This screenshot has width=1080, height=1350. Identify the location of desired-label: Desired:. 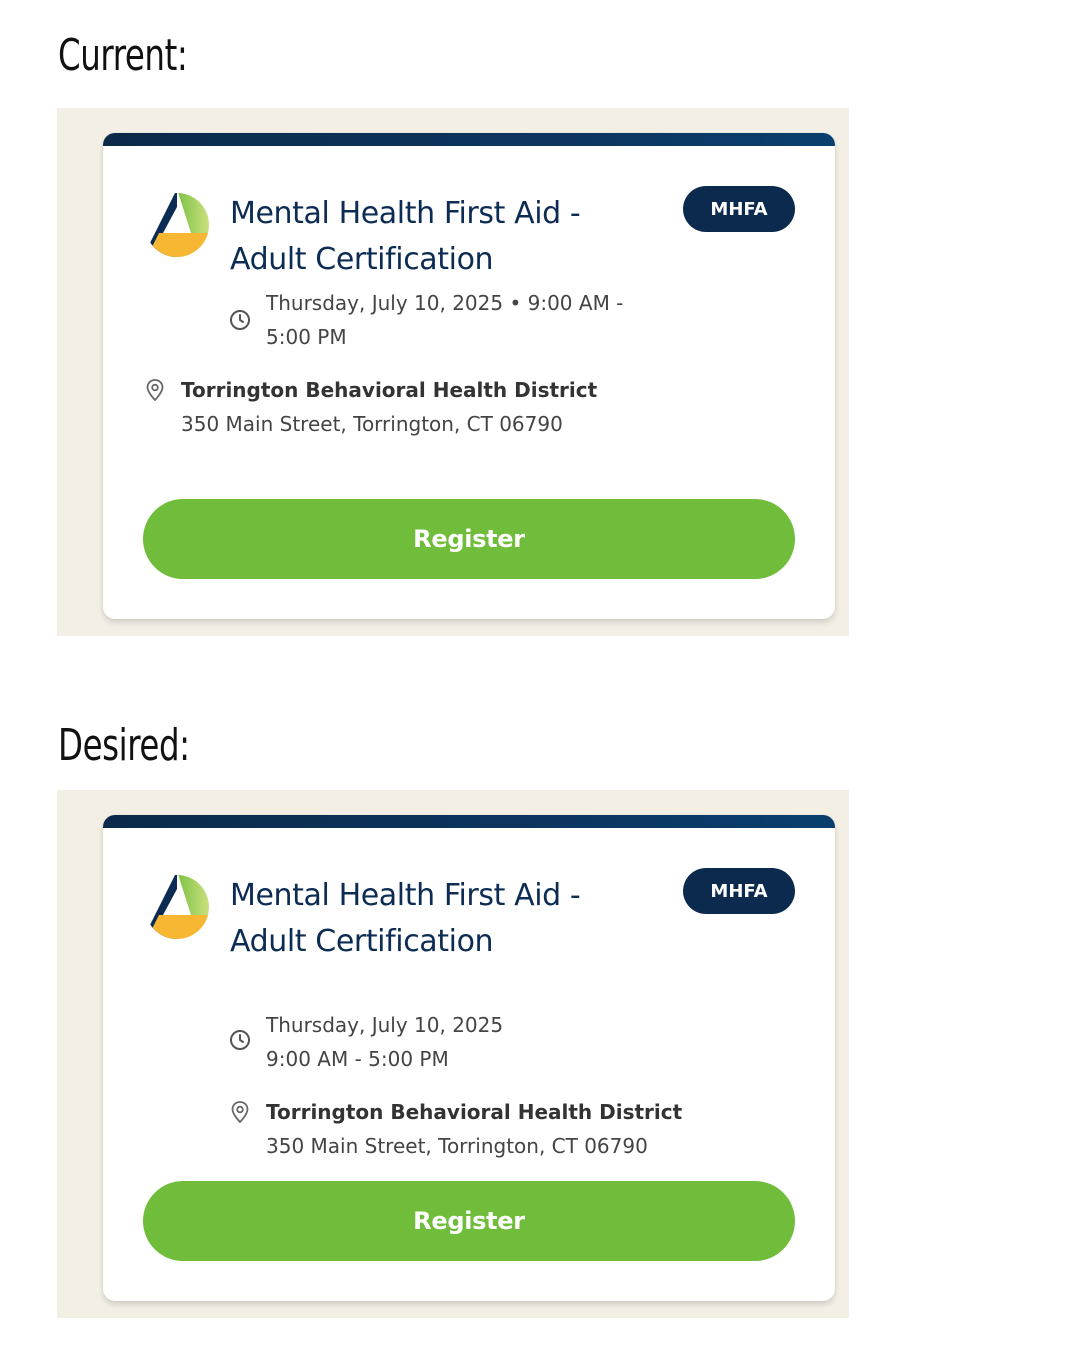
(124, 745).